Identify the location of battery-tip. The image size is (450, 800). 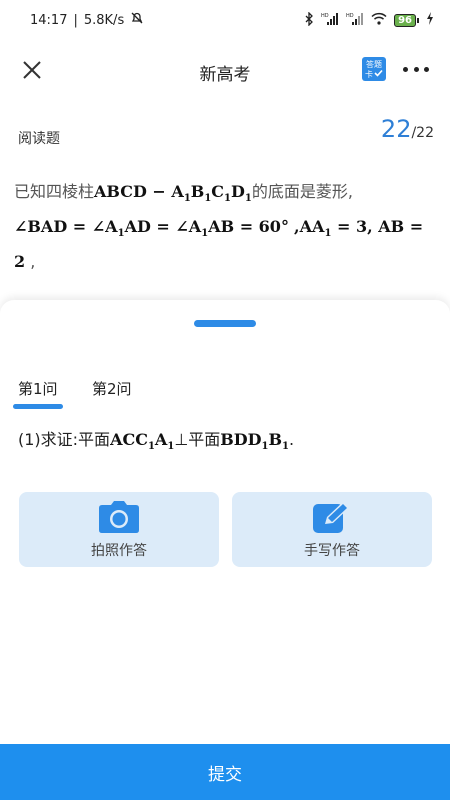
(418, 20).